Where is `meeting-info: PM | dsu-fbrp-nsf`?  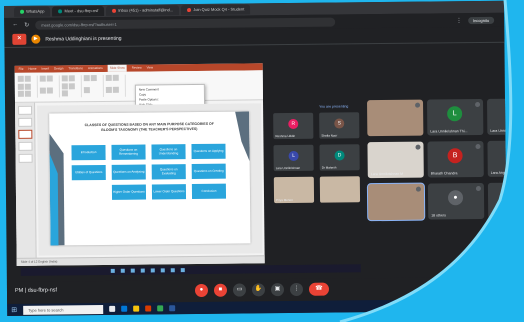 meeting-info: PM | dsu-fbrp-nsf is located at coordinates (36, 290).